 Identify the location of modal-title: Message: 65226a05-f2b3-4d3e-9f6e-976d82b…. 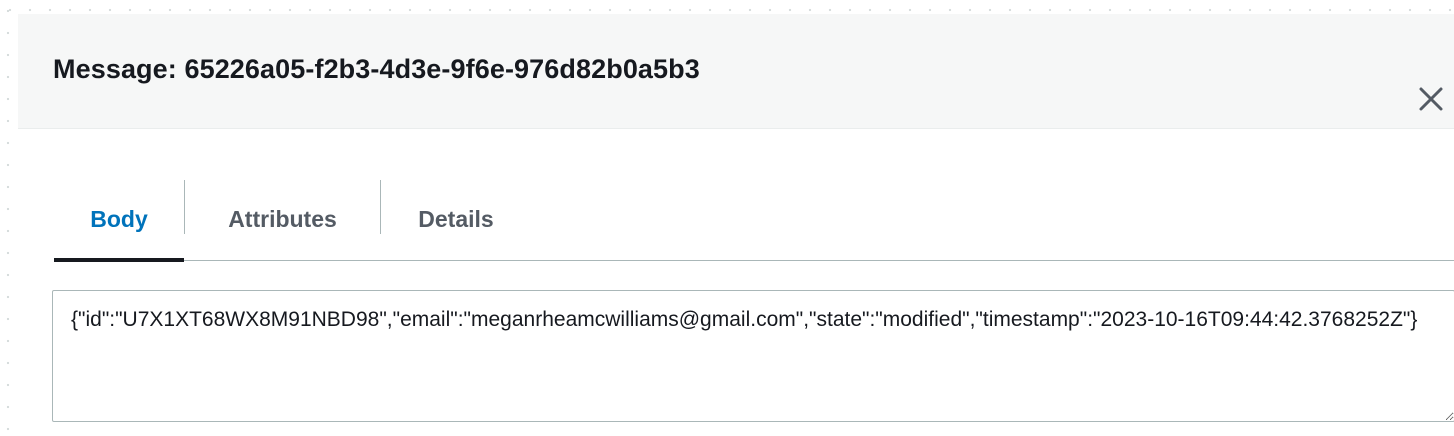
(376, 69).